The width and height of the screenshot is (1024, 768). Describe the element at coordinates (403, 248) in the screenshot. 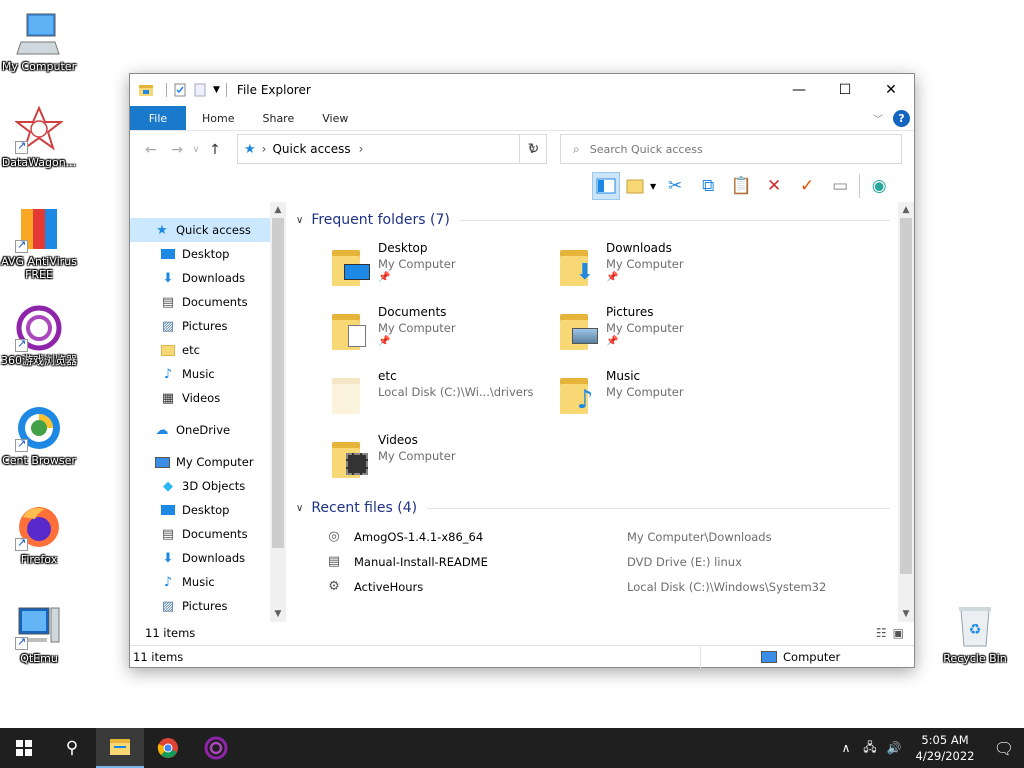

I see `folder-name: Desktop` at that location.